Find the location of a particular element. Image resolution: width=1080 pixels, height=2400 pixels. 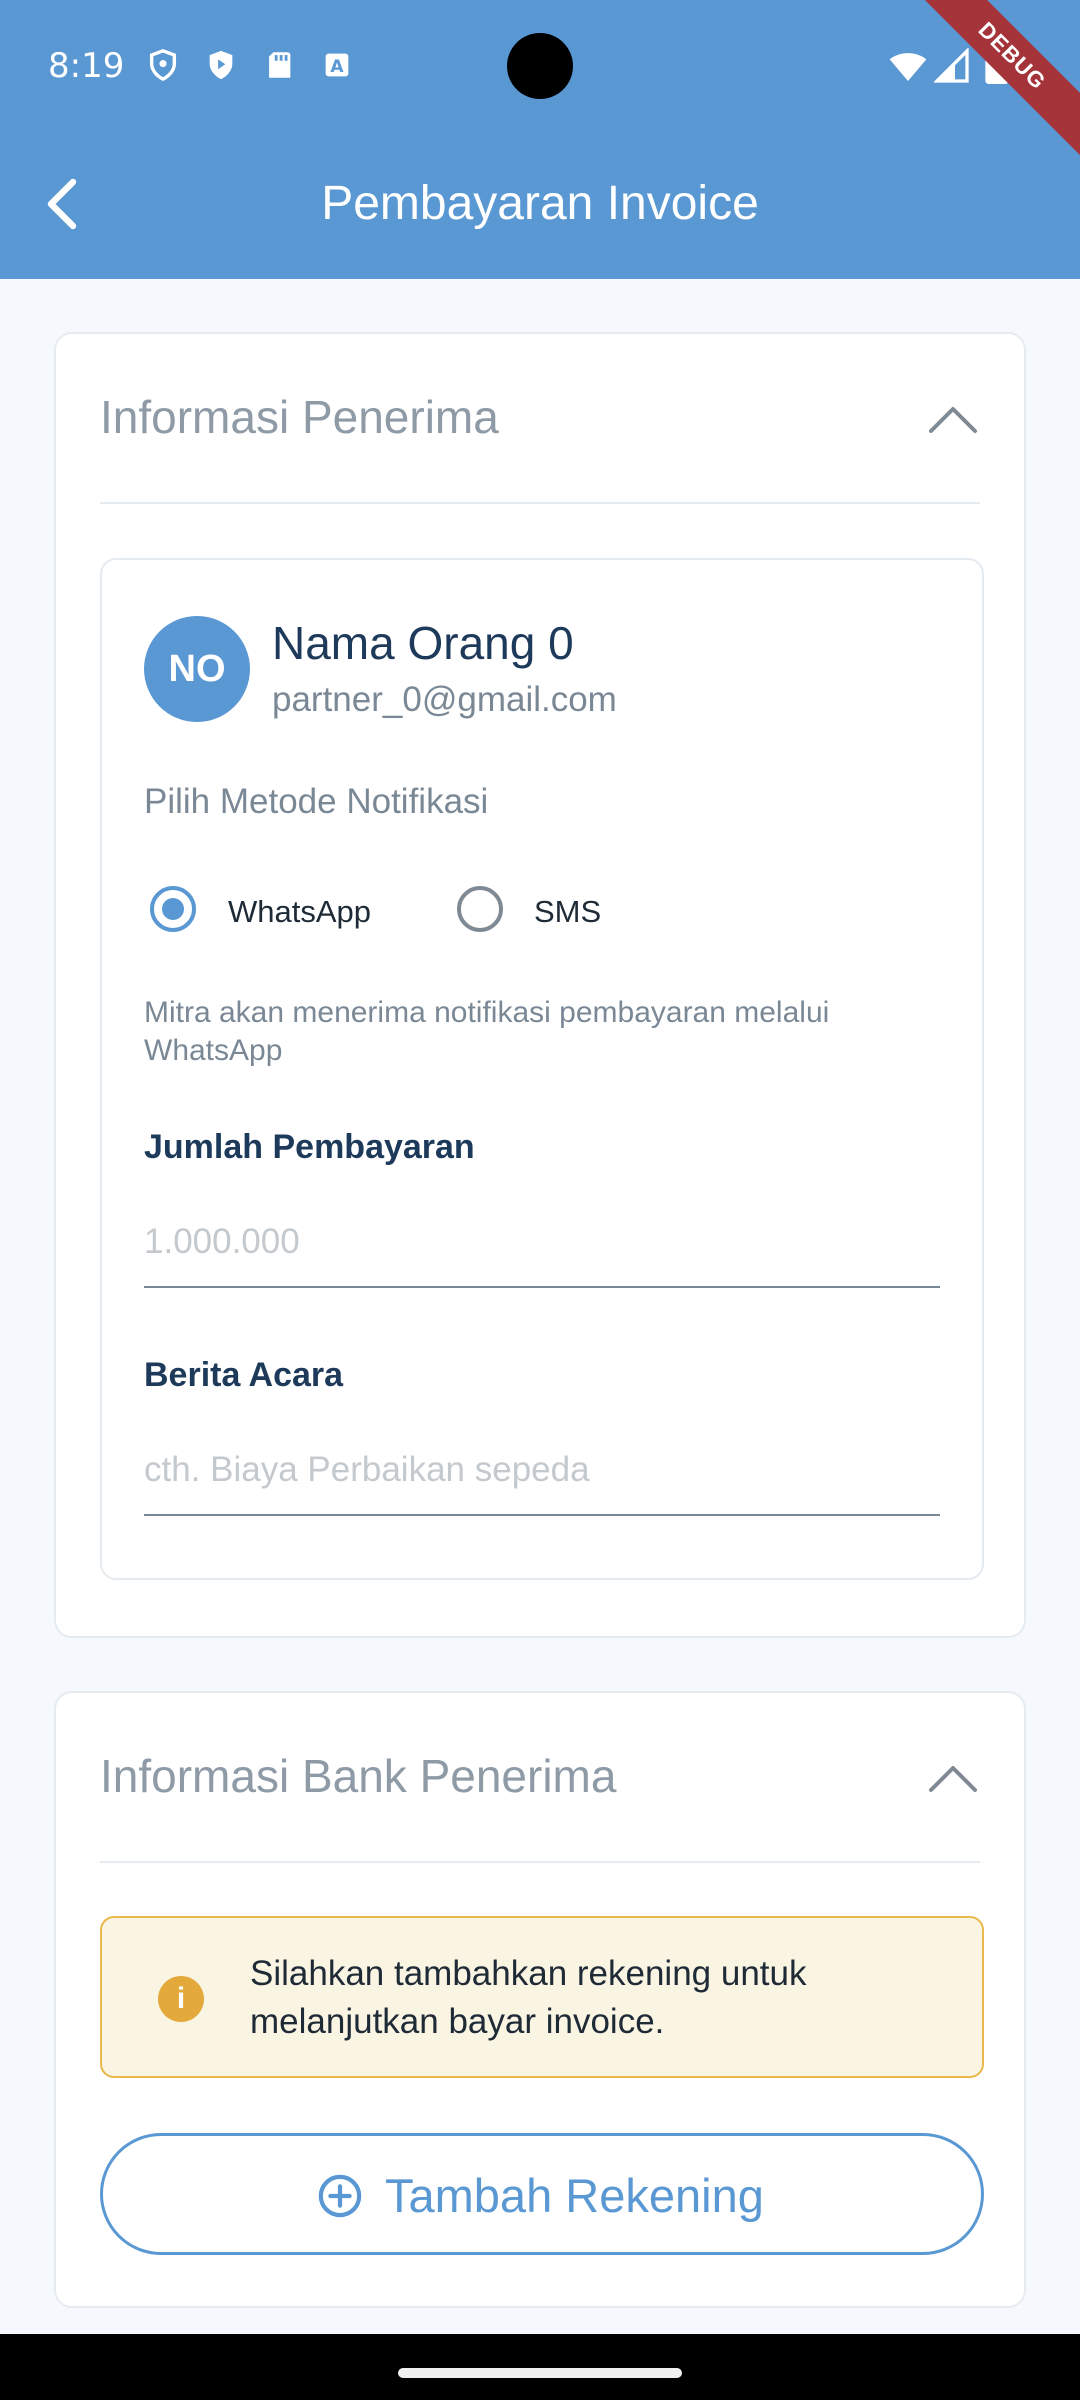

status-bar: 8:19 A DEBUG is located at coordinates (540, 82).